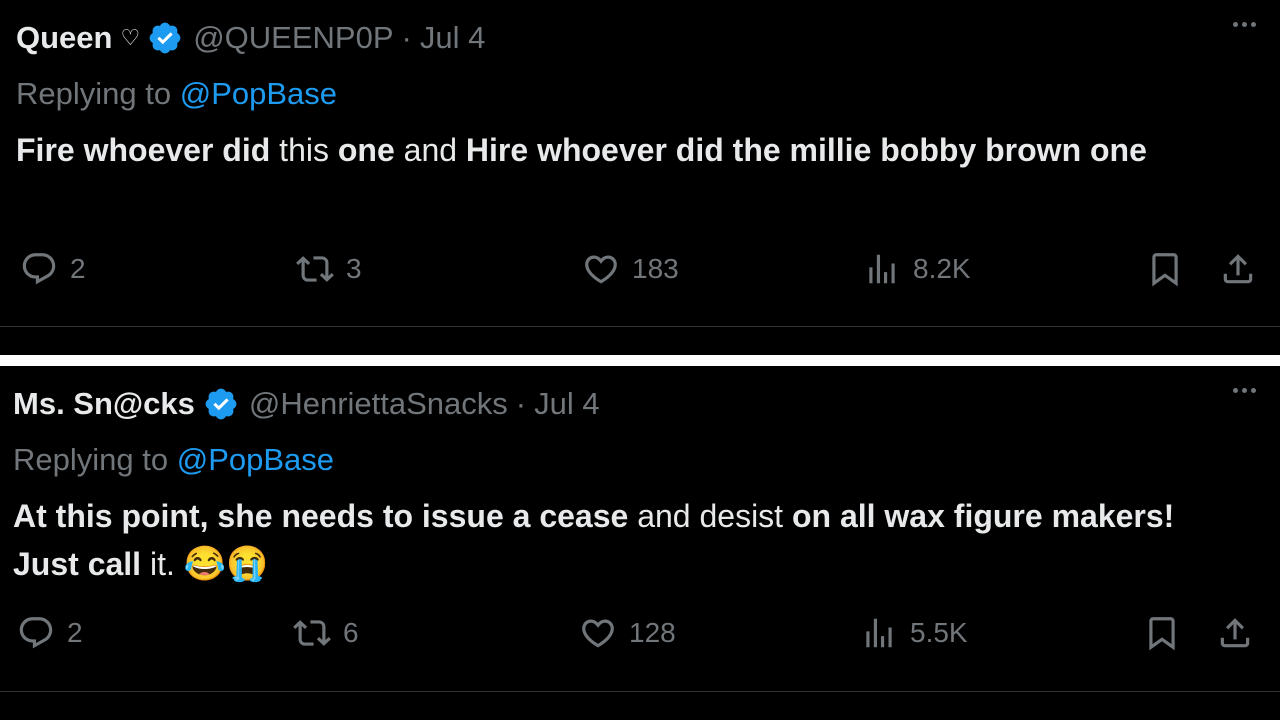  What do you see at coordinates (627, 633) in the screenshot?
I see `like-button: 128` at bounding box center [627, 633].